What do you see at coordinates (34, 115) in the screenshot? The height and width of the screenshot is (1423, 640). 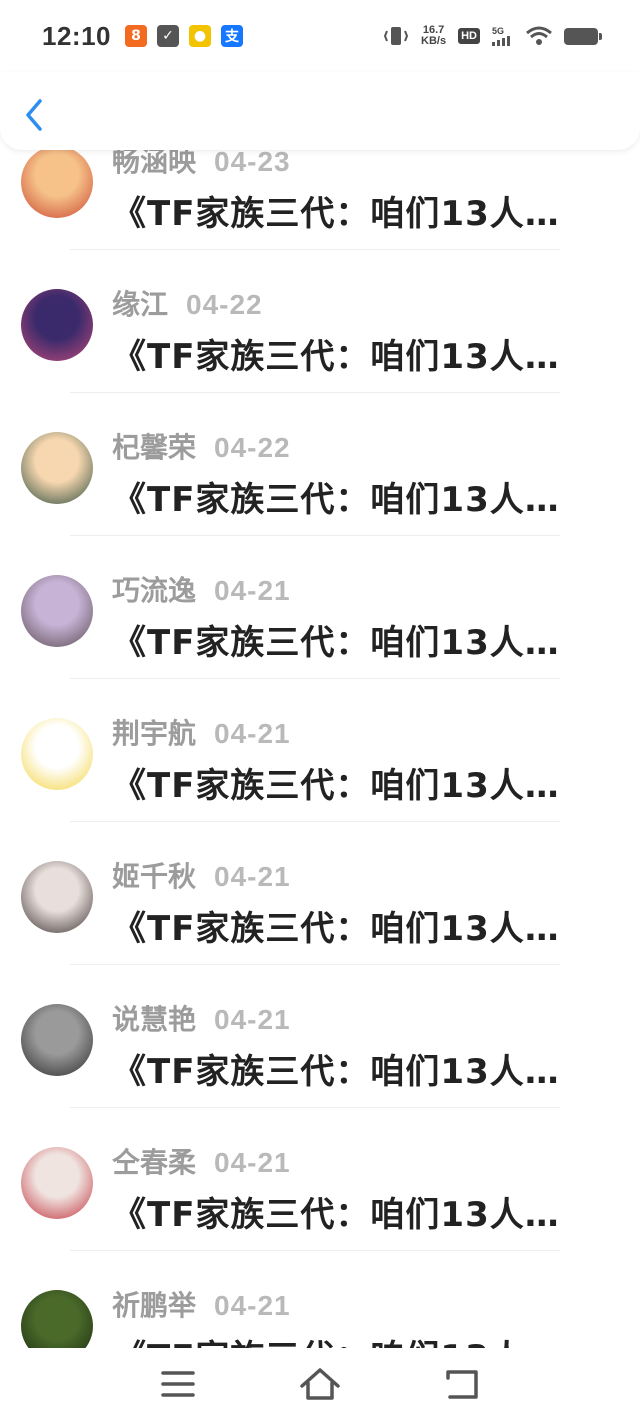 I see `chevron-left-icon` at bounding box center [34, 115].